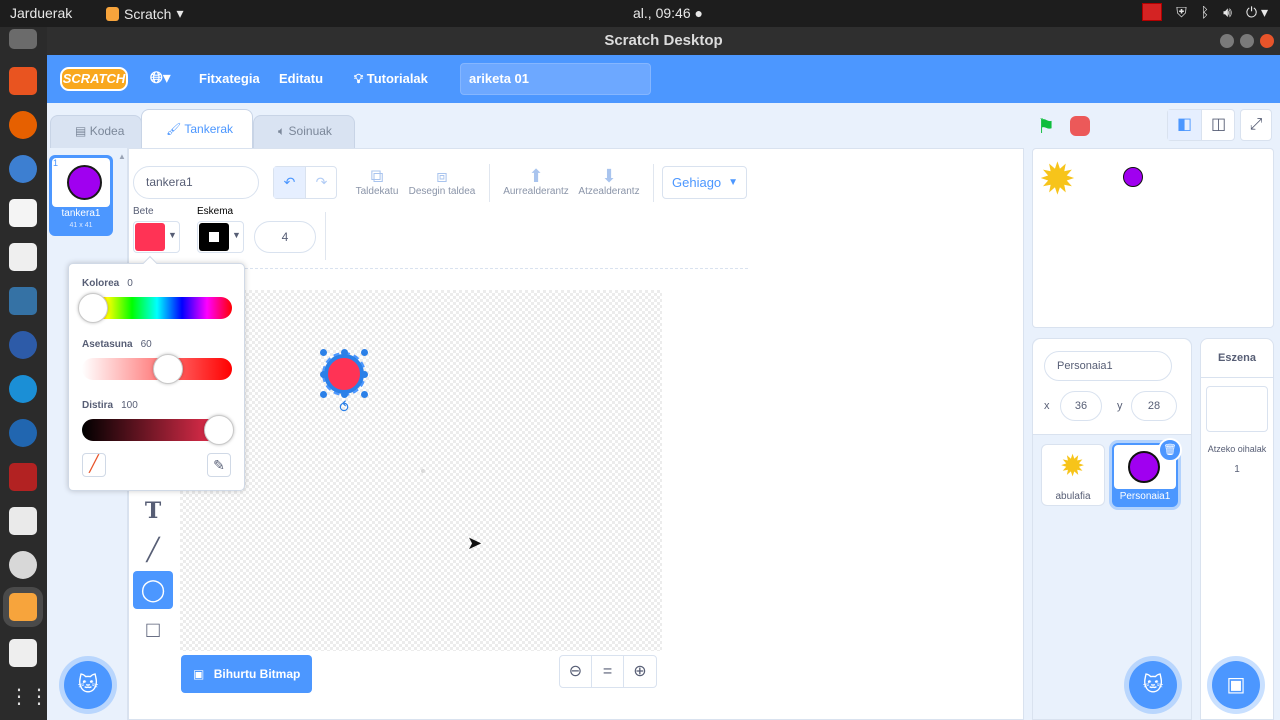 The image size is (1280, 720). What do you see at coordinates (1073, 496) in the screenshot?
I see `sprite-name: abulafia` at bounding box center [1073, 496].